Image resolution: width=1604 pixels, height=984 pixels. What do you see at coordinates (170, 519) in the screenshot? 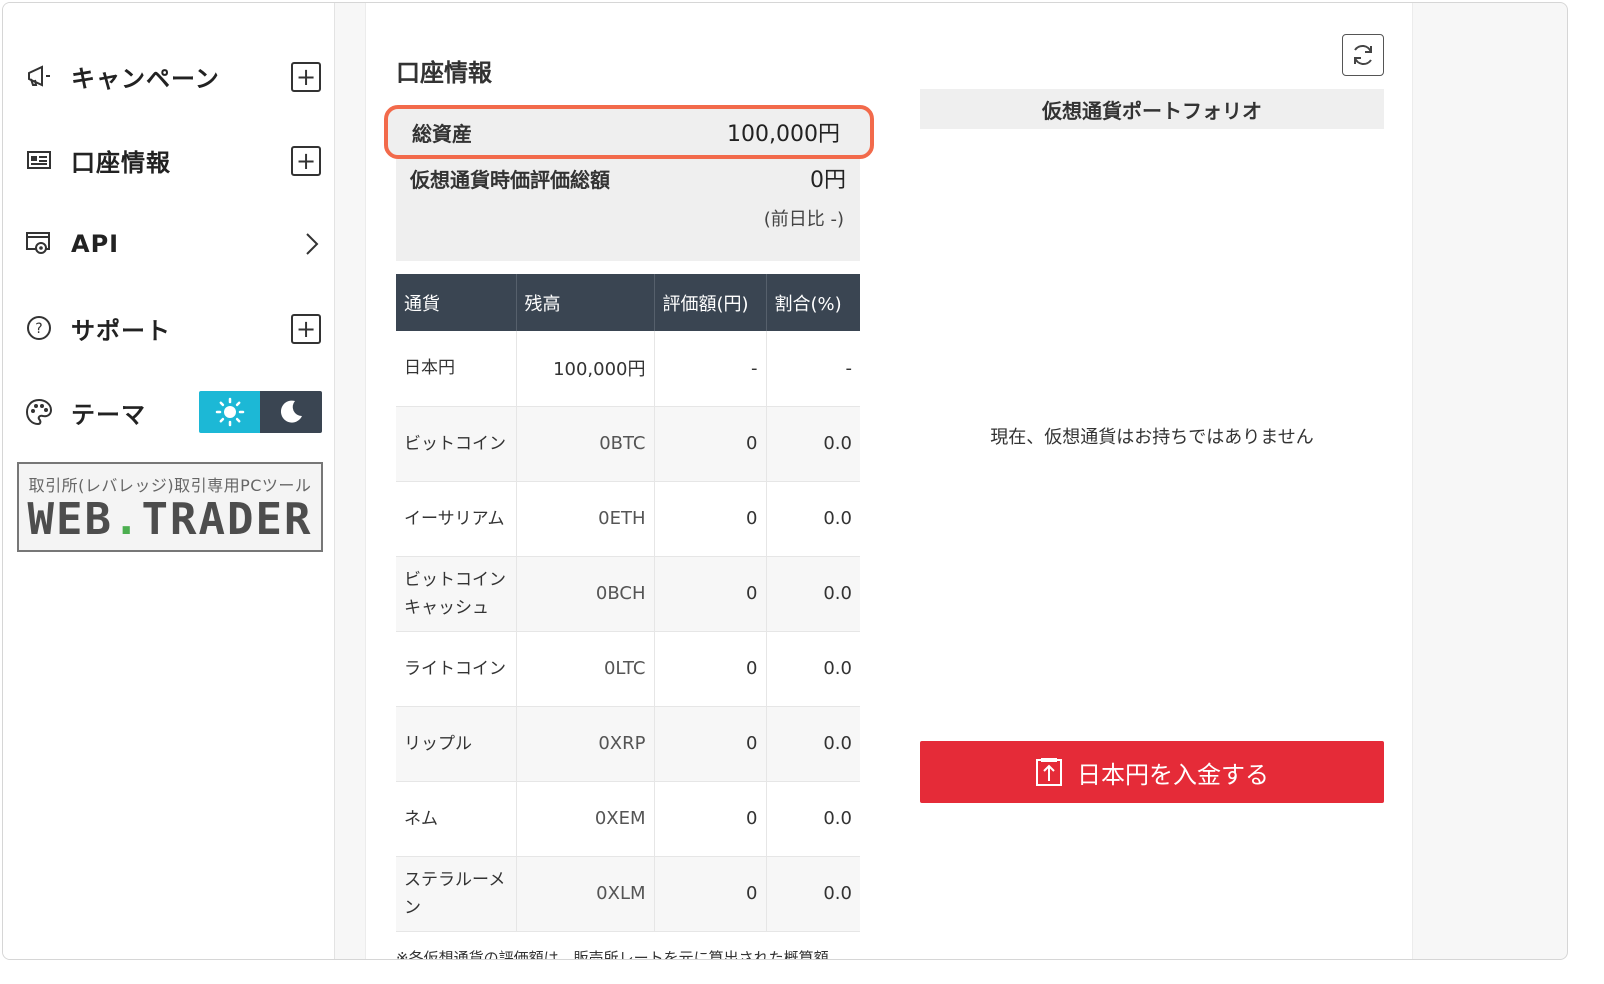
I see `banner-logo: WEB.TRADER` at bounding box center [170, 519].